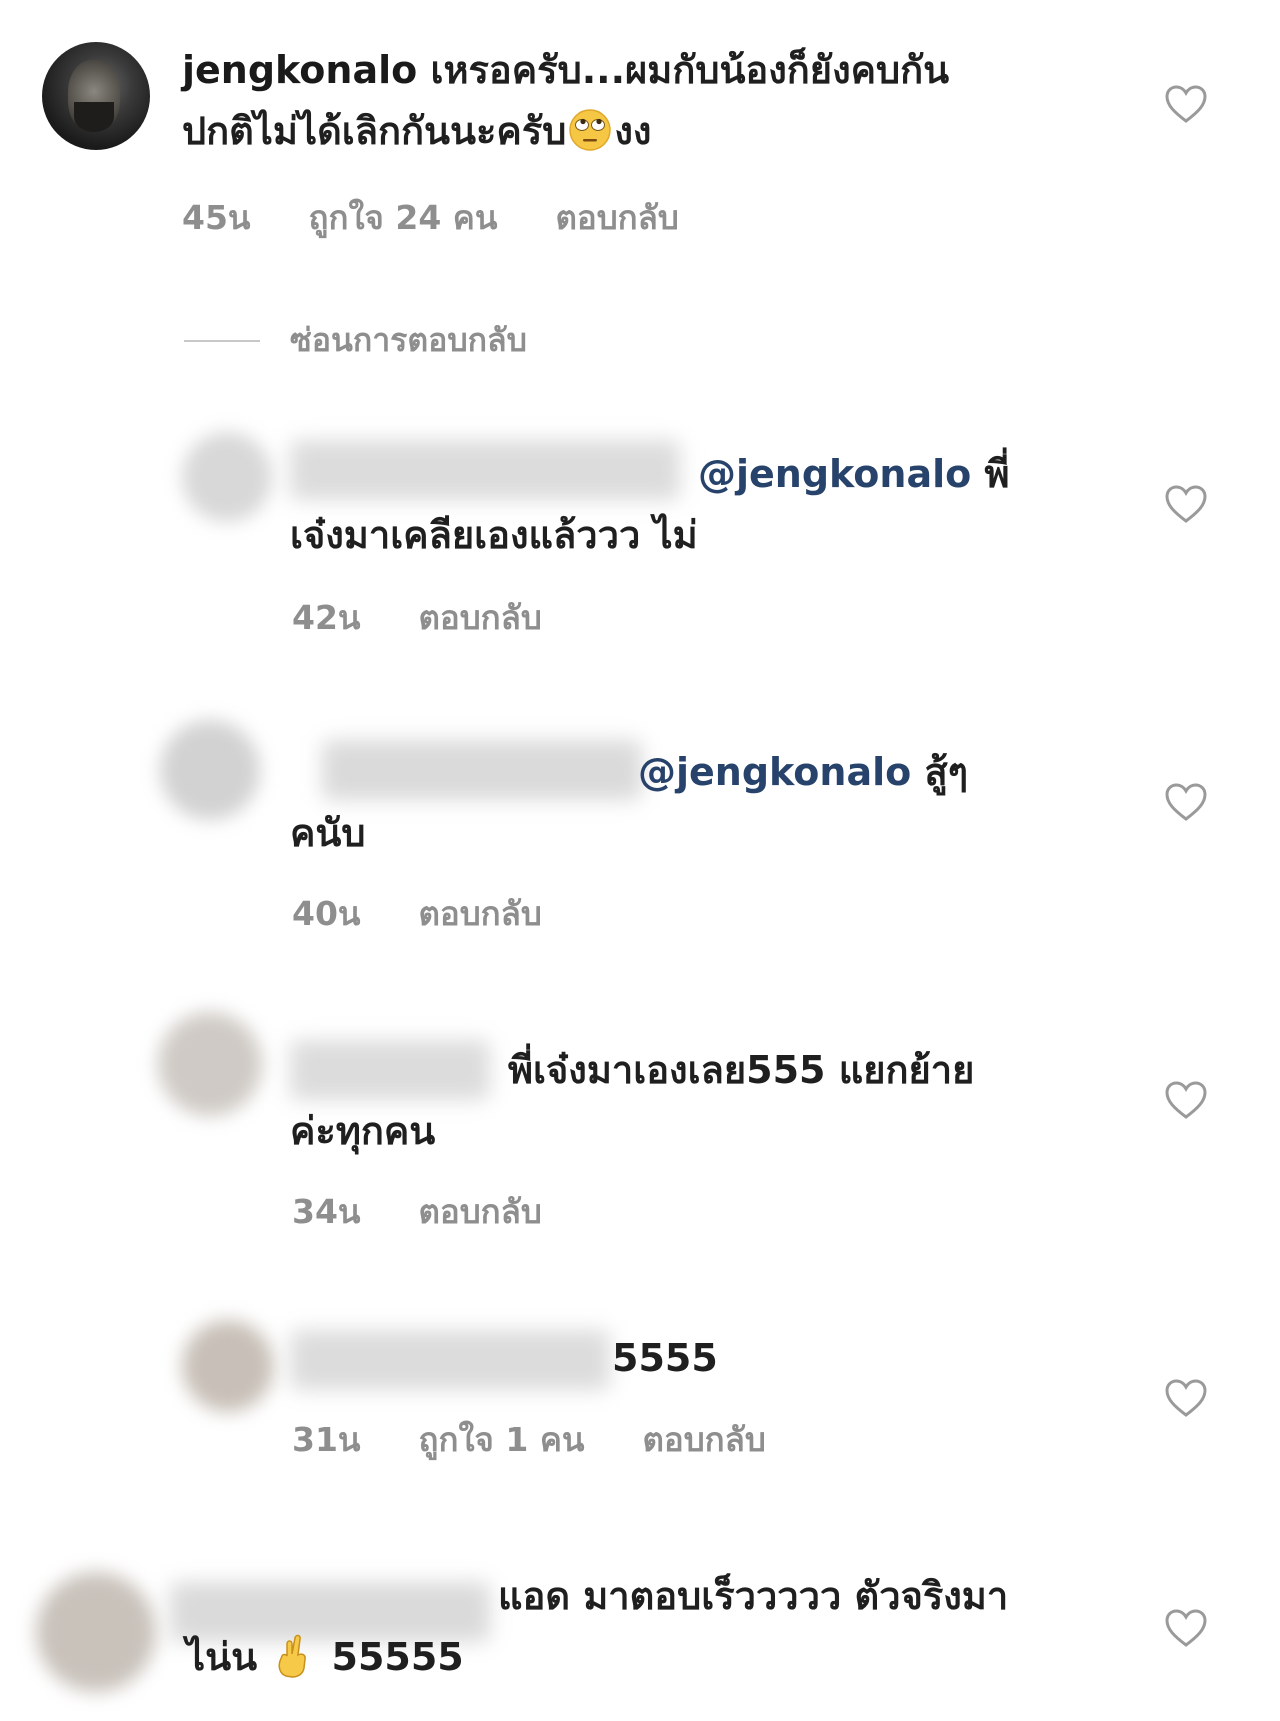 The width and height of the screenshot is (1280, 1721). I want to click on reply-text: @jengkonalo สู้ๆ คนับ, so click(680, 803).